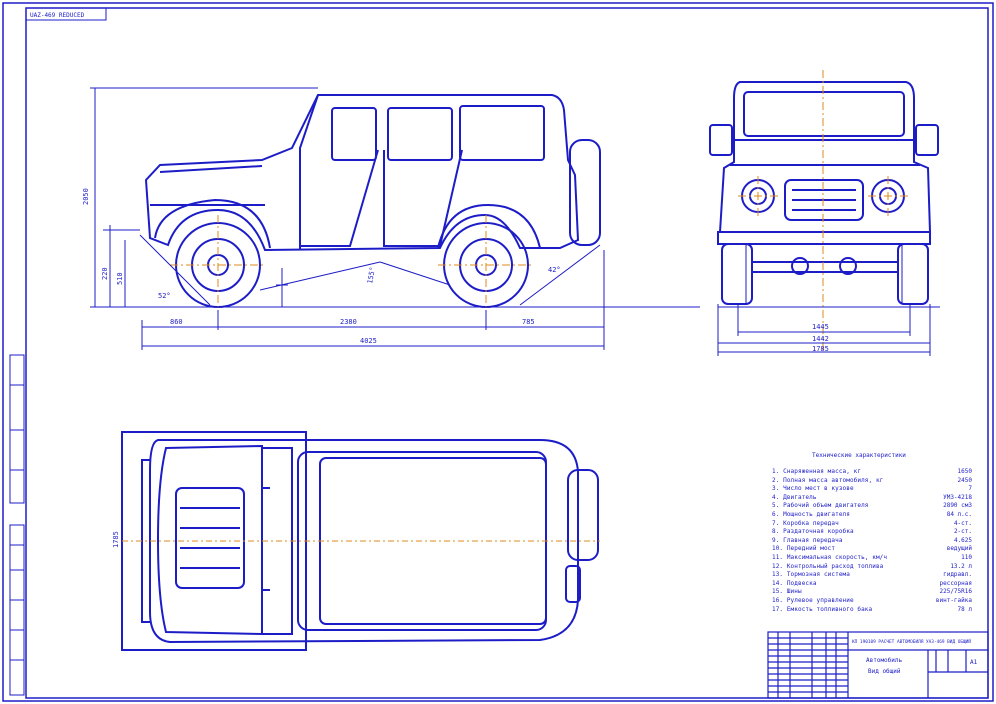  I want to click on dim-rear-overhang: 785, so click(528, 322).